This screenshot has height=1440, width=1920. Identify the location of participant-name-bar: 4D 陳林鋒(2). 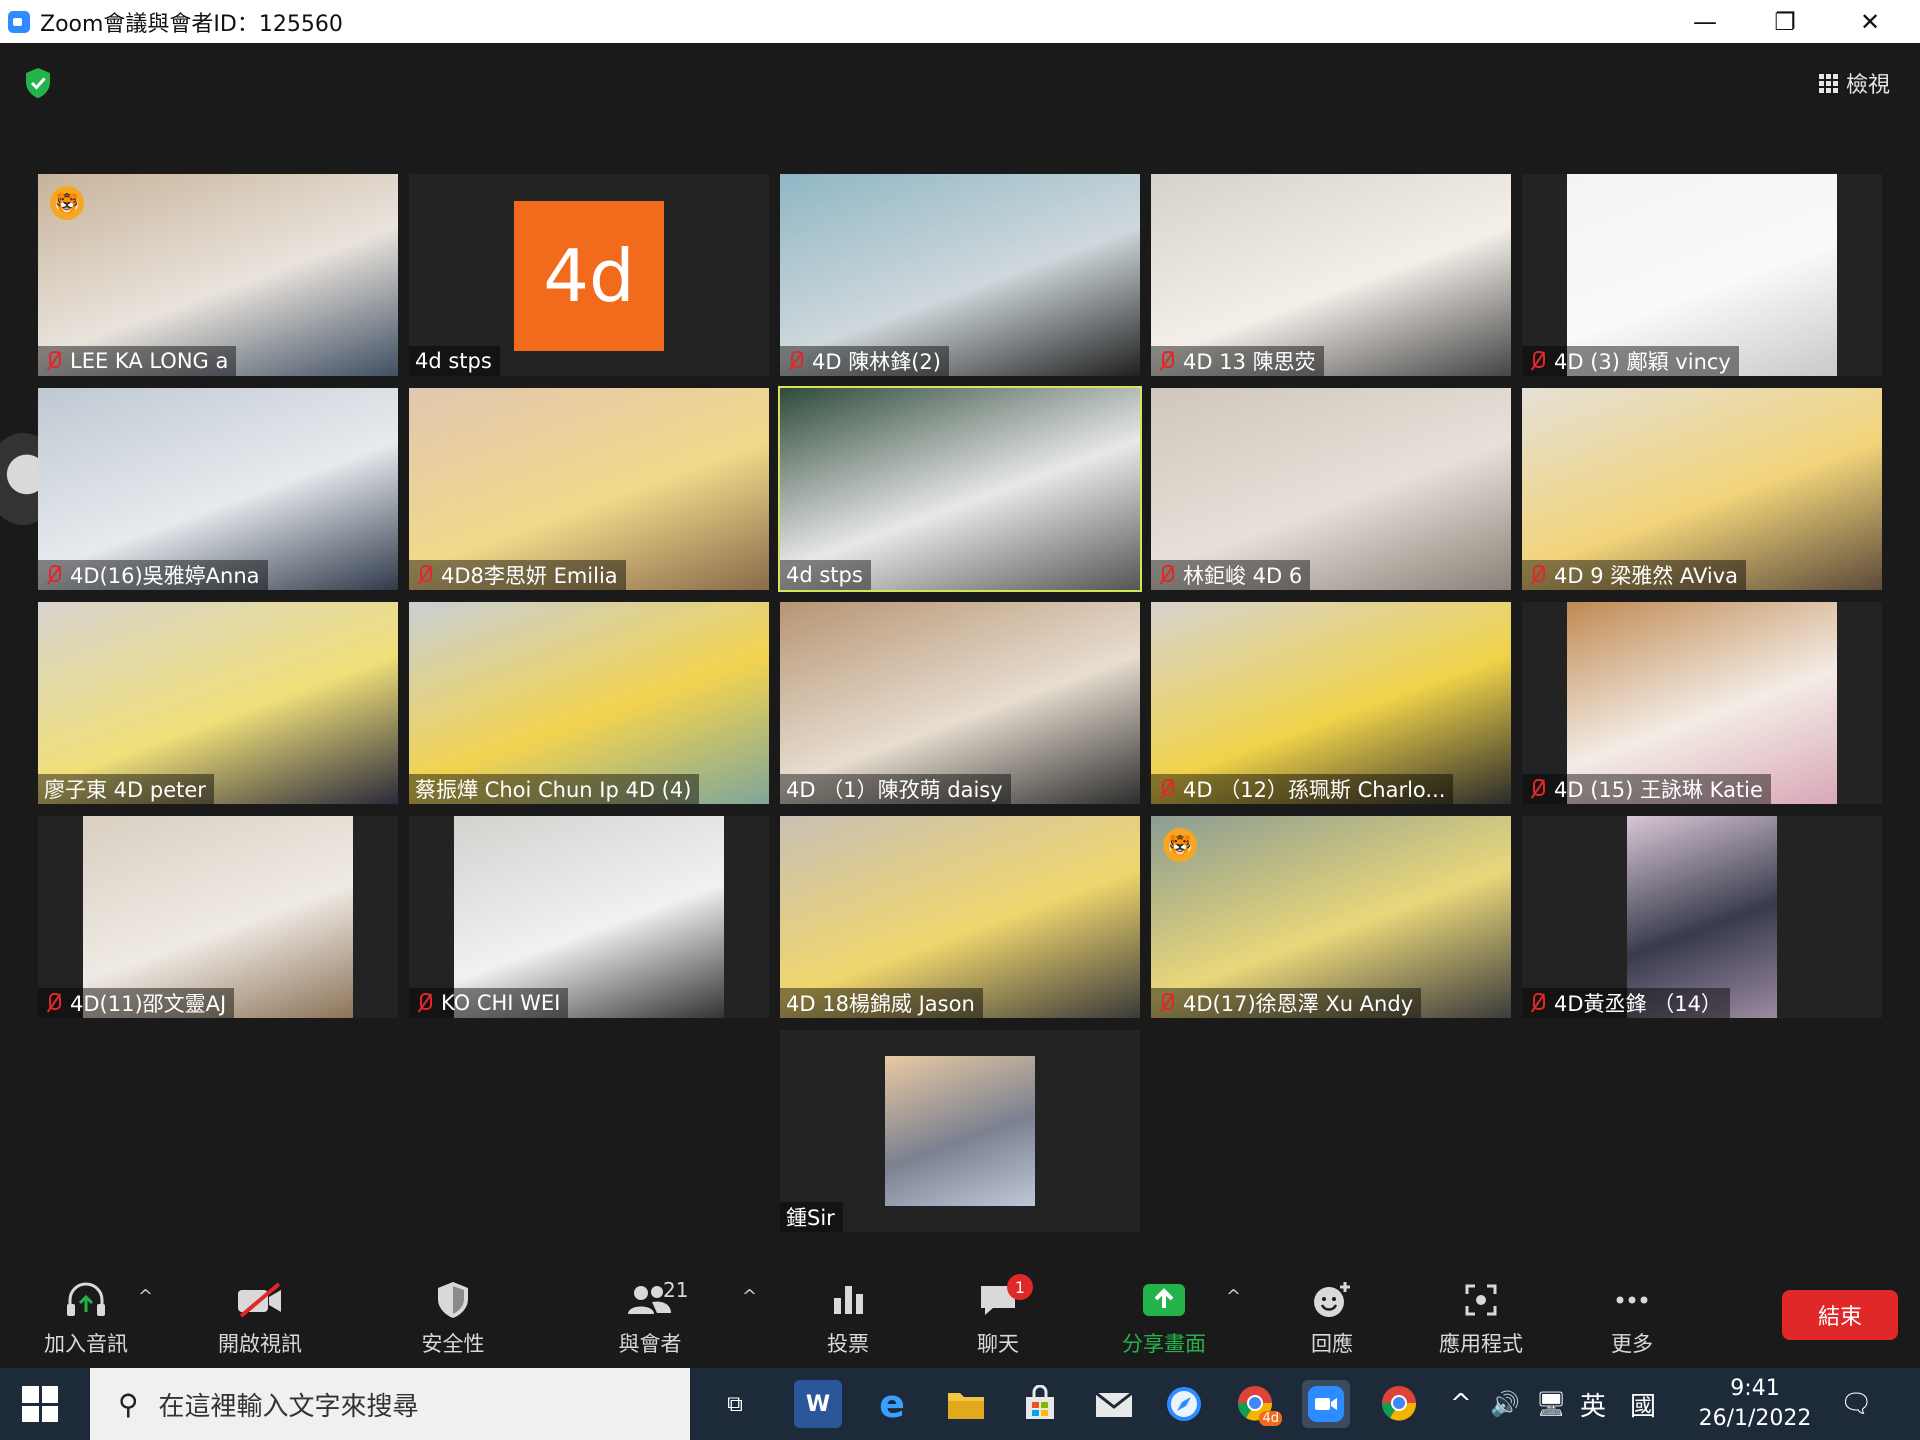
(864, 361).